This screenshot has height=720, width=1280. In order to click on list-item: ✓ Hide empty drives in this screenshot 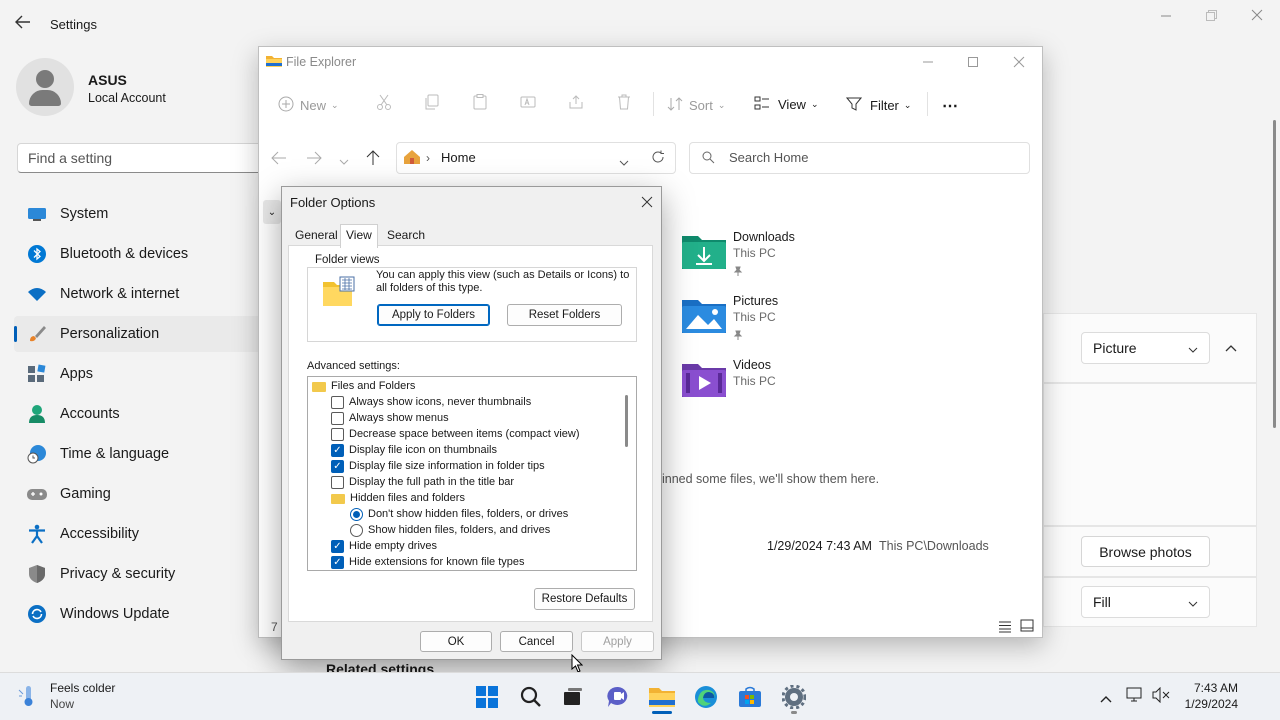, I will do `click(384, 546)`.